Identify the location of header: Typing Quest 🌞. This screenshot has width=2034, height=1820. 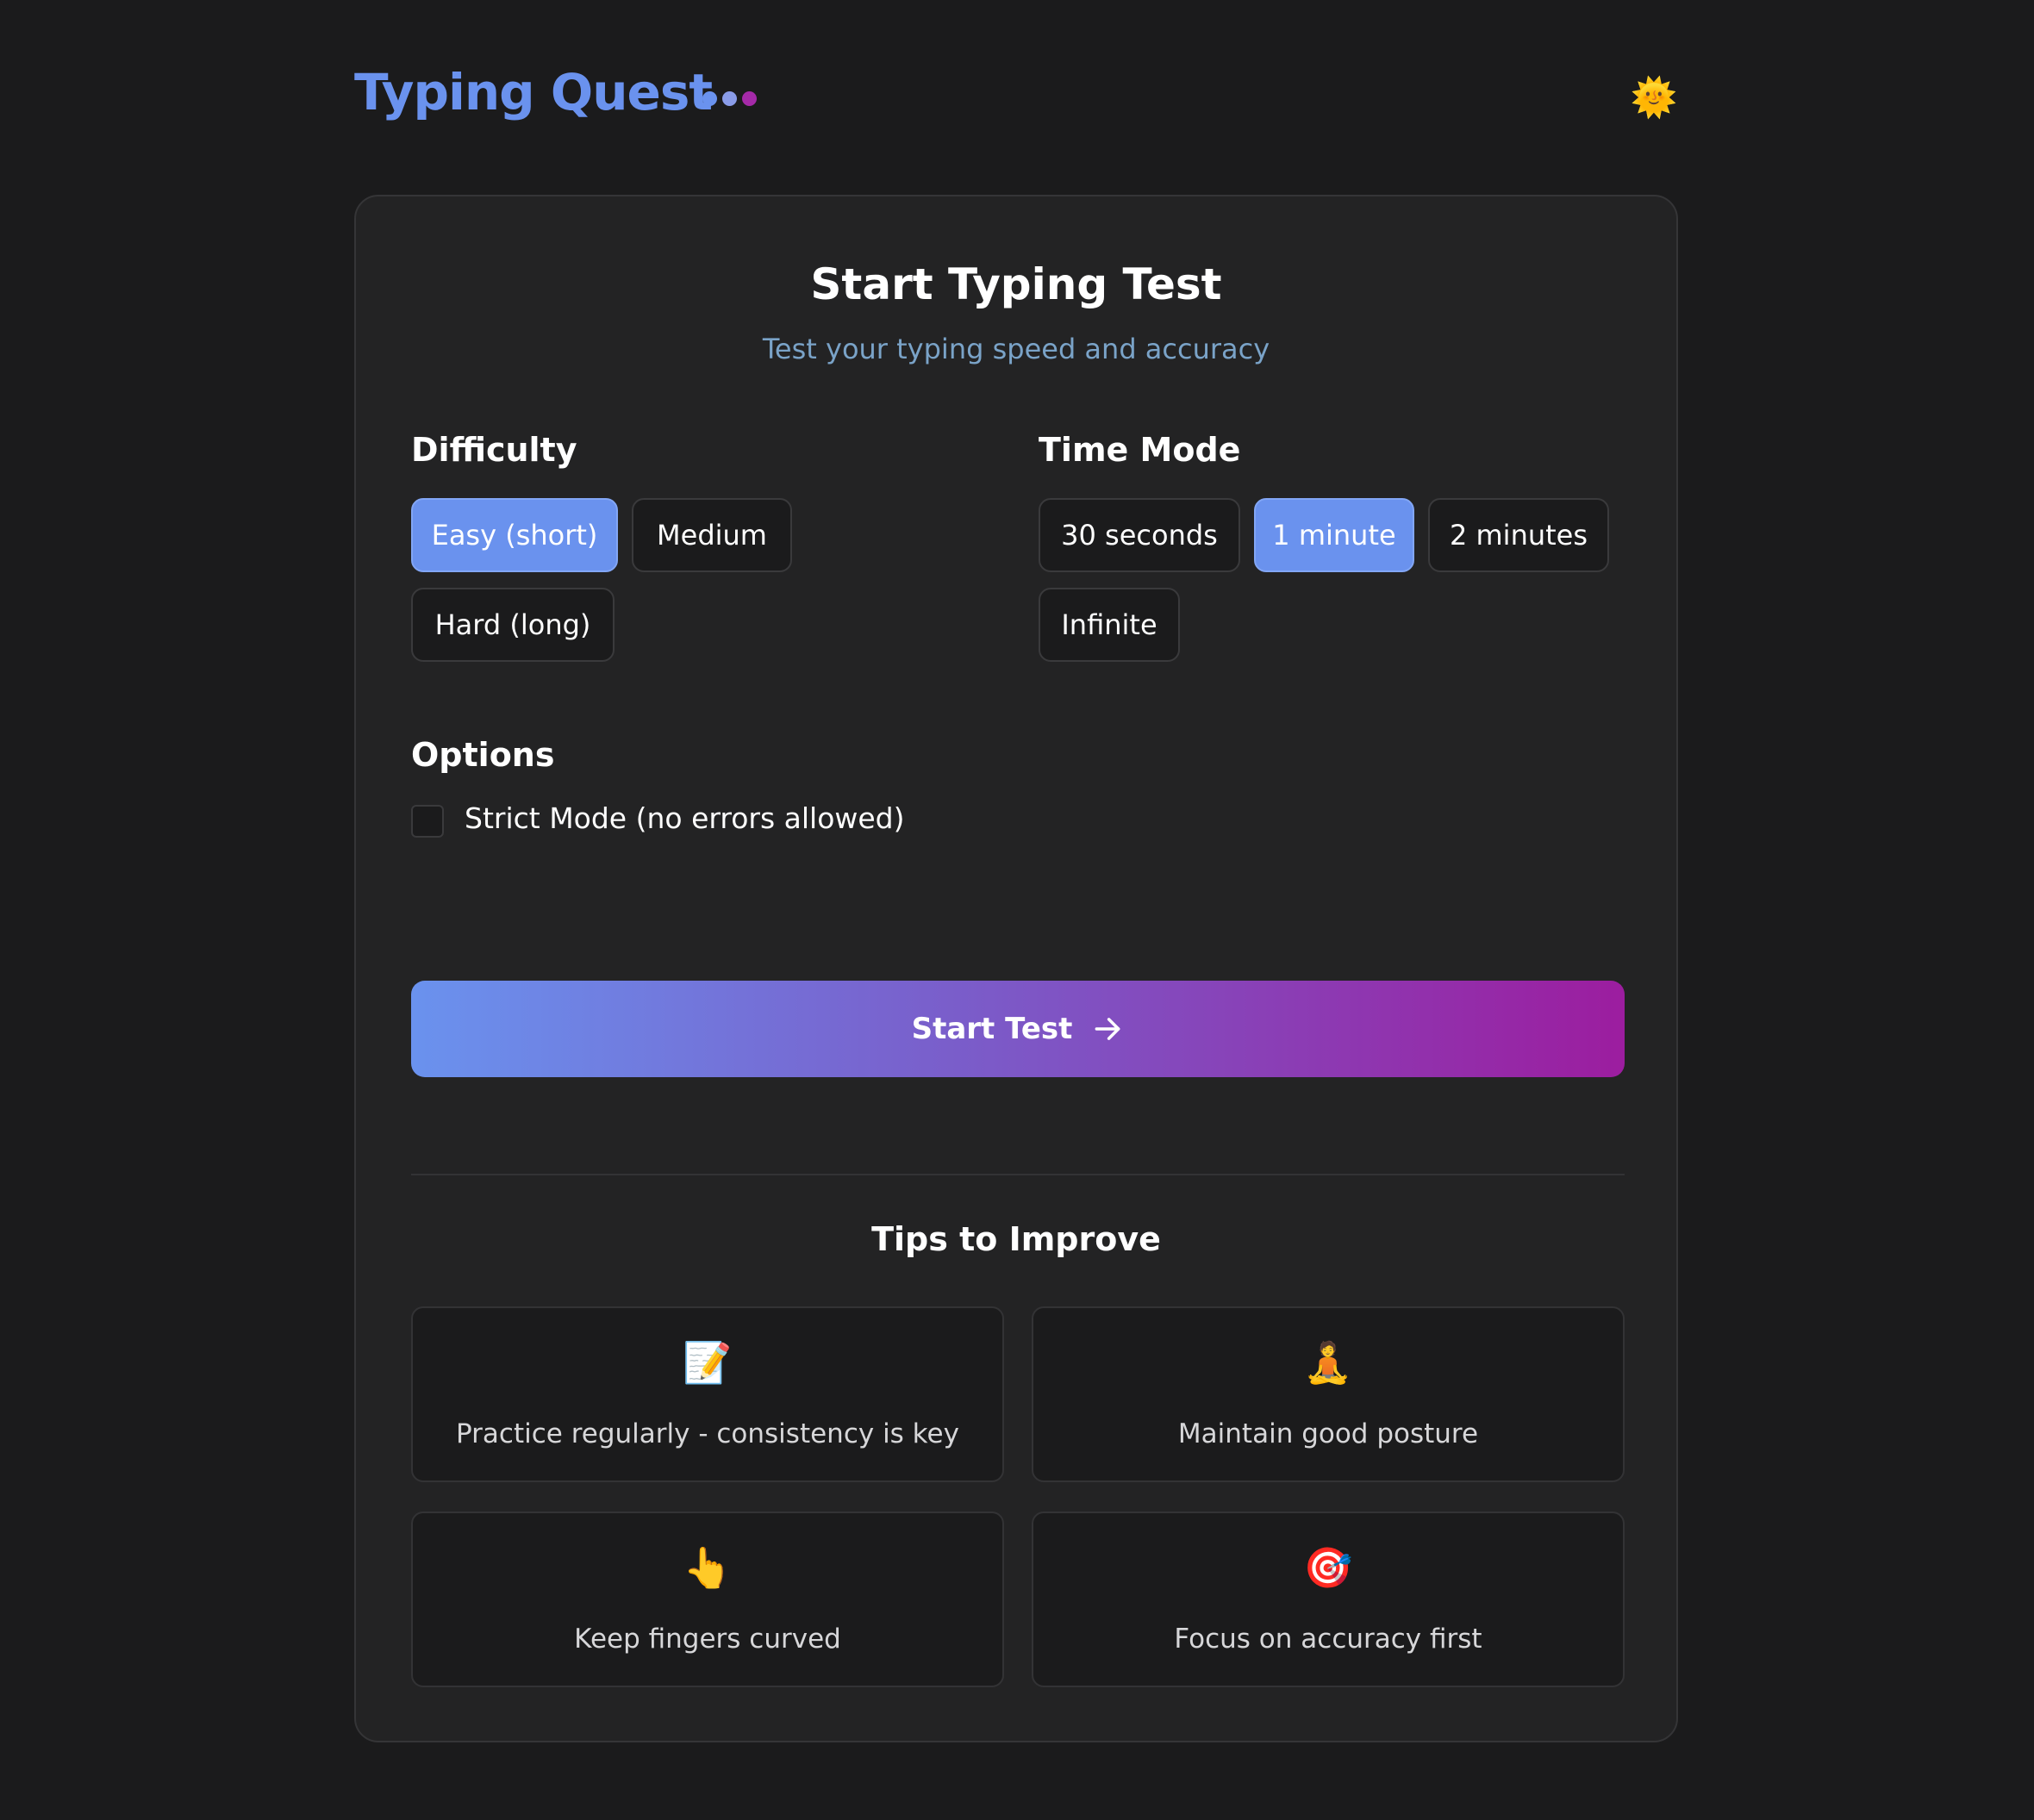
(1017, 99).